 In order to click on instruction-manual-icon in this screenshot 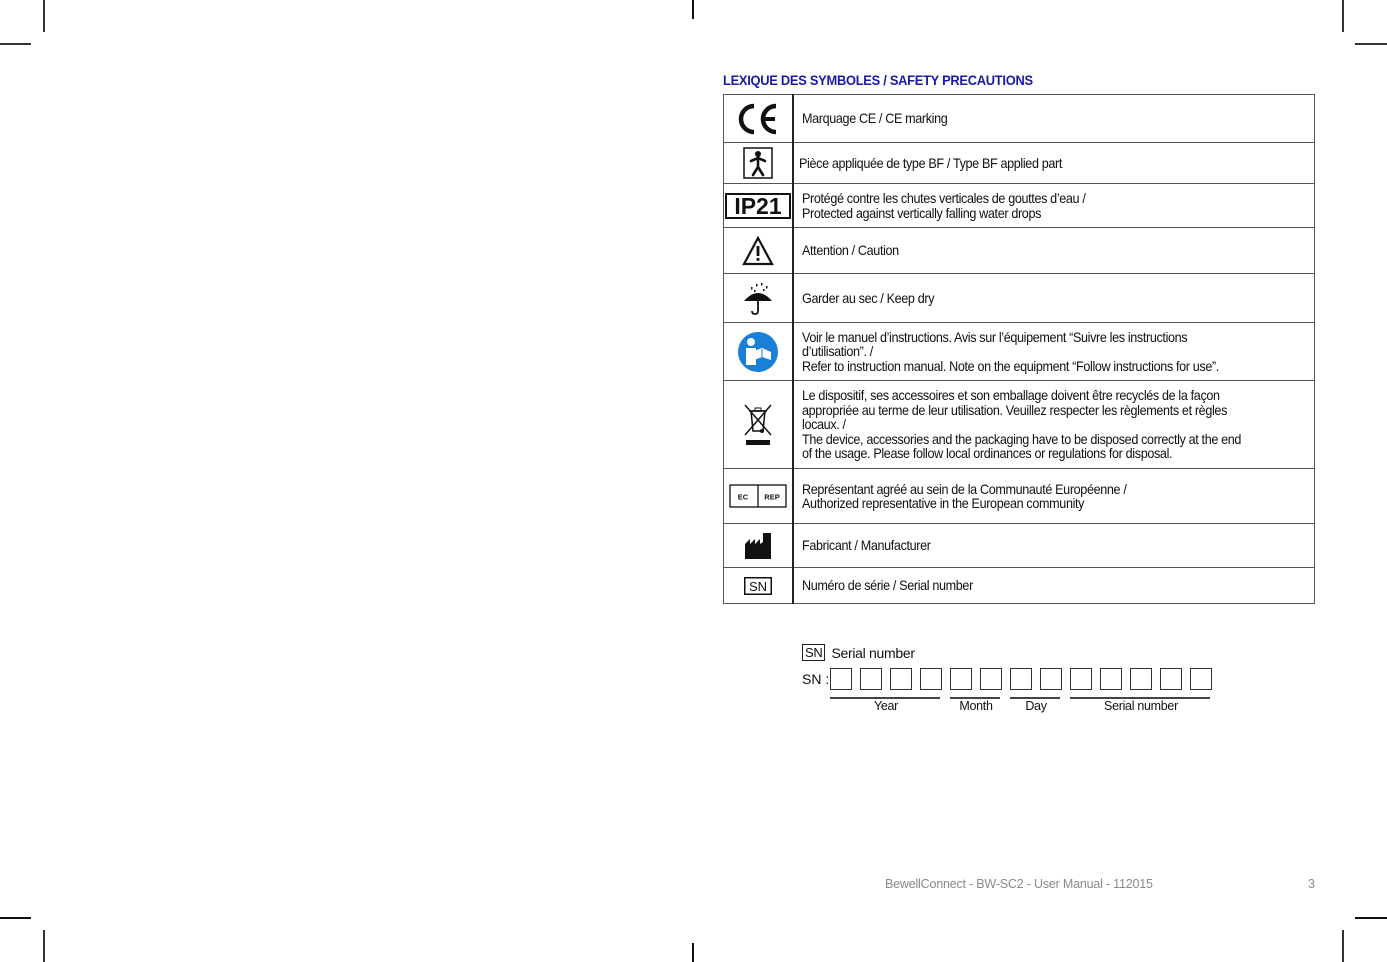, I will do `click(758, 351)`.